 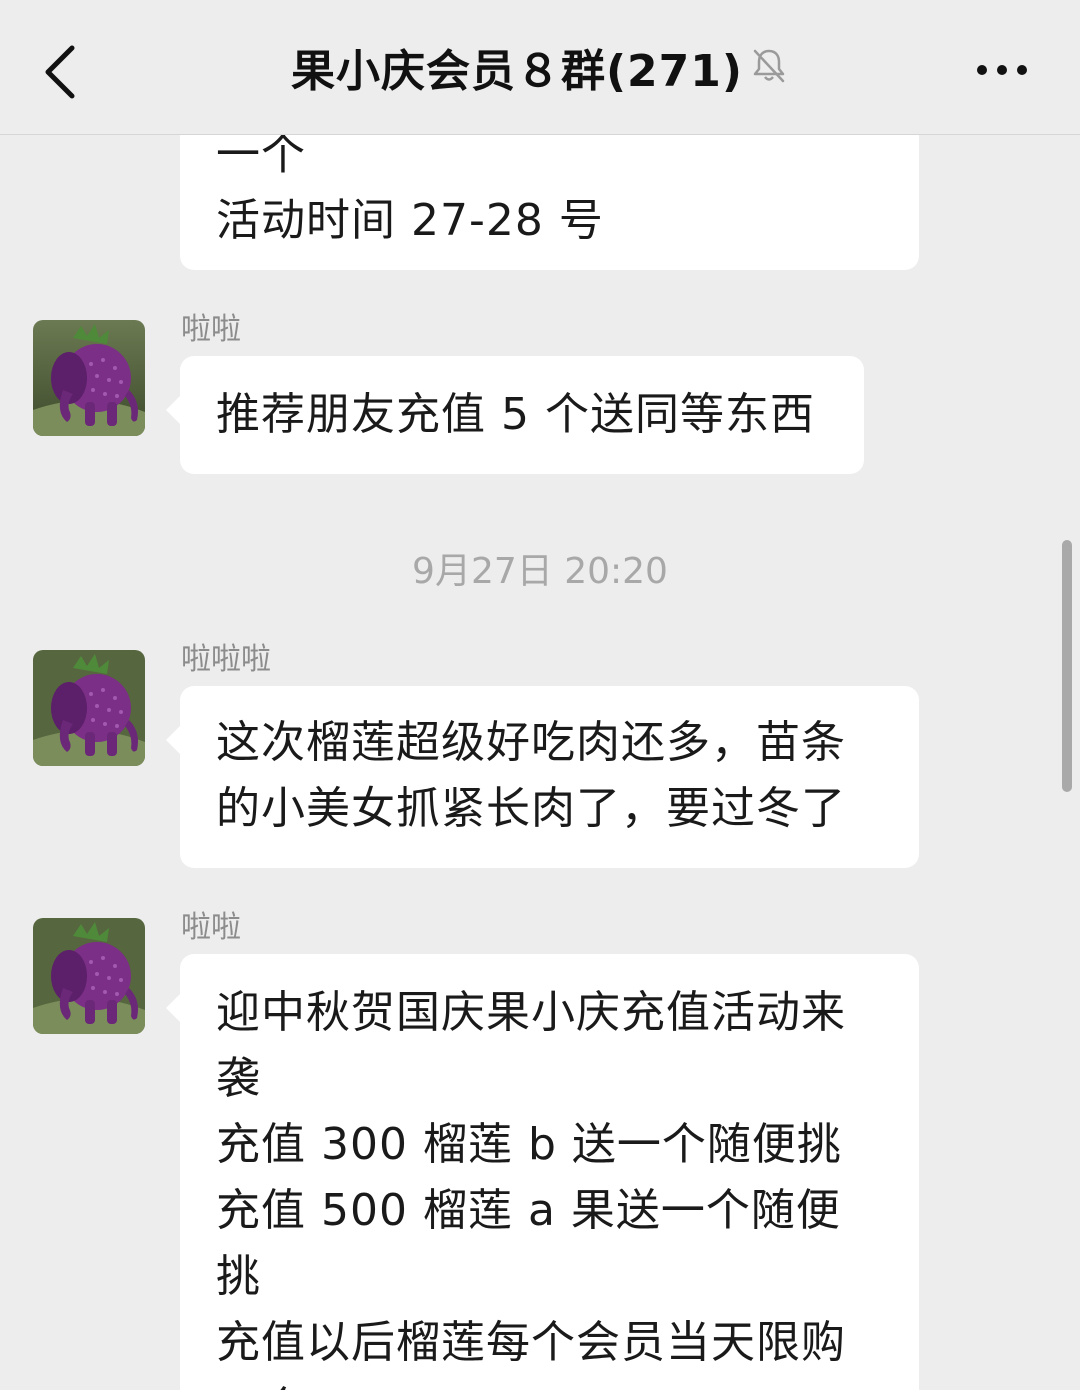 I want to click on chat-header: 果小庆会员８群(271), so click(x=540, y=67).